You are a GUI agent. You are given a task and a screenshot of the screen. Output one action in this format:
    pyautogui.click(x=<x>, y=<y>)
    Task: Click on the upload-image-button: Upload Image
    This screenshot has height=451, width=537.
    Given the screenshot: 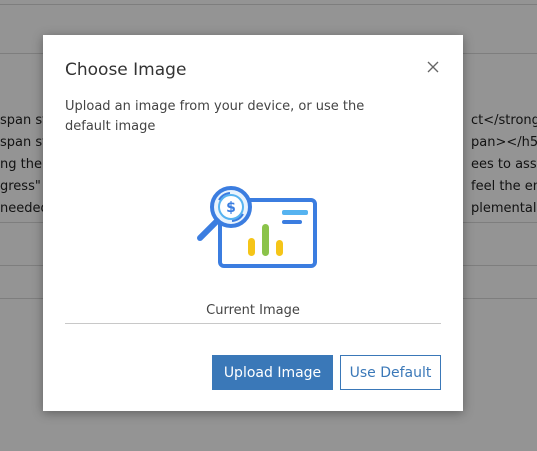 What is the action you would take?
    pyautogui.click(x=272, y=372)
    